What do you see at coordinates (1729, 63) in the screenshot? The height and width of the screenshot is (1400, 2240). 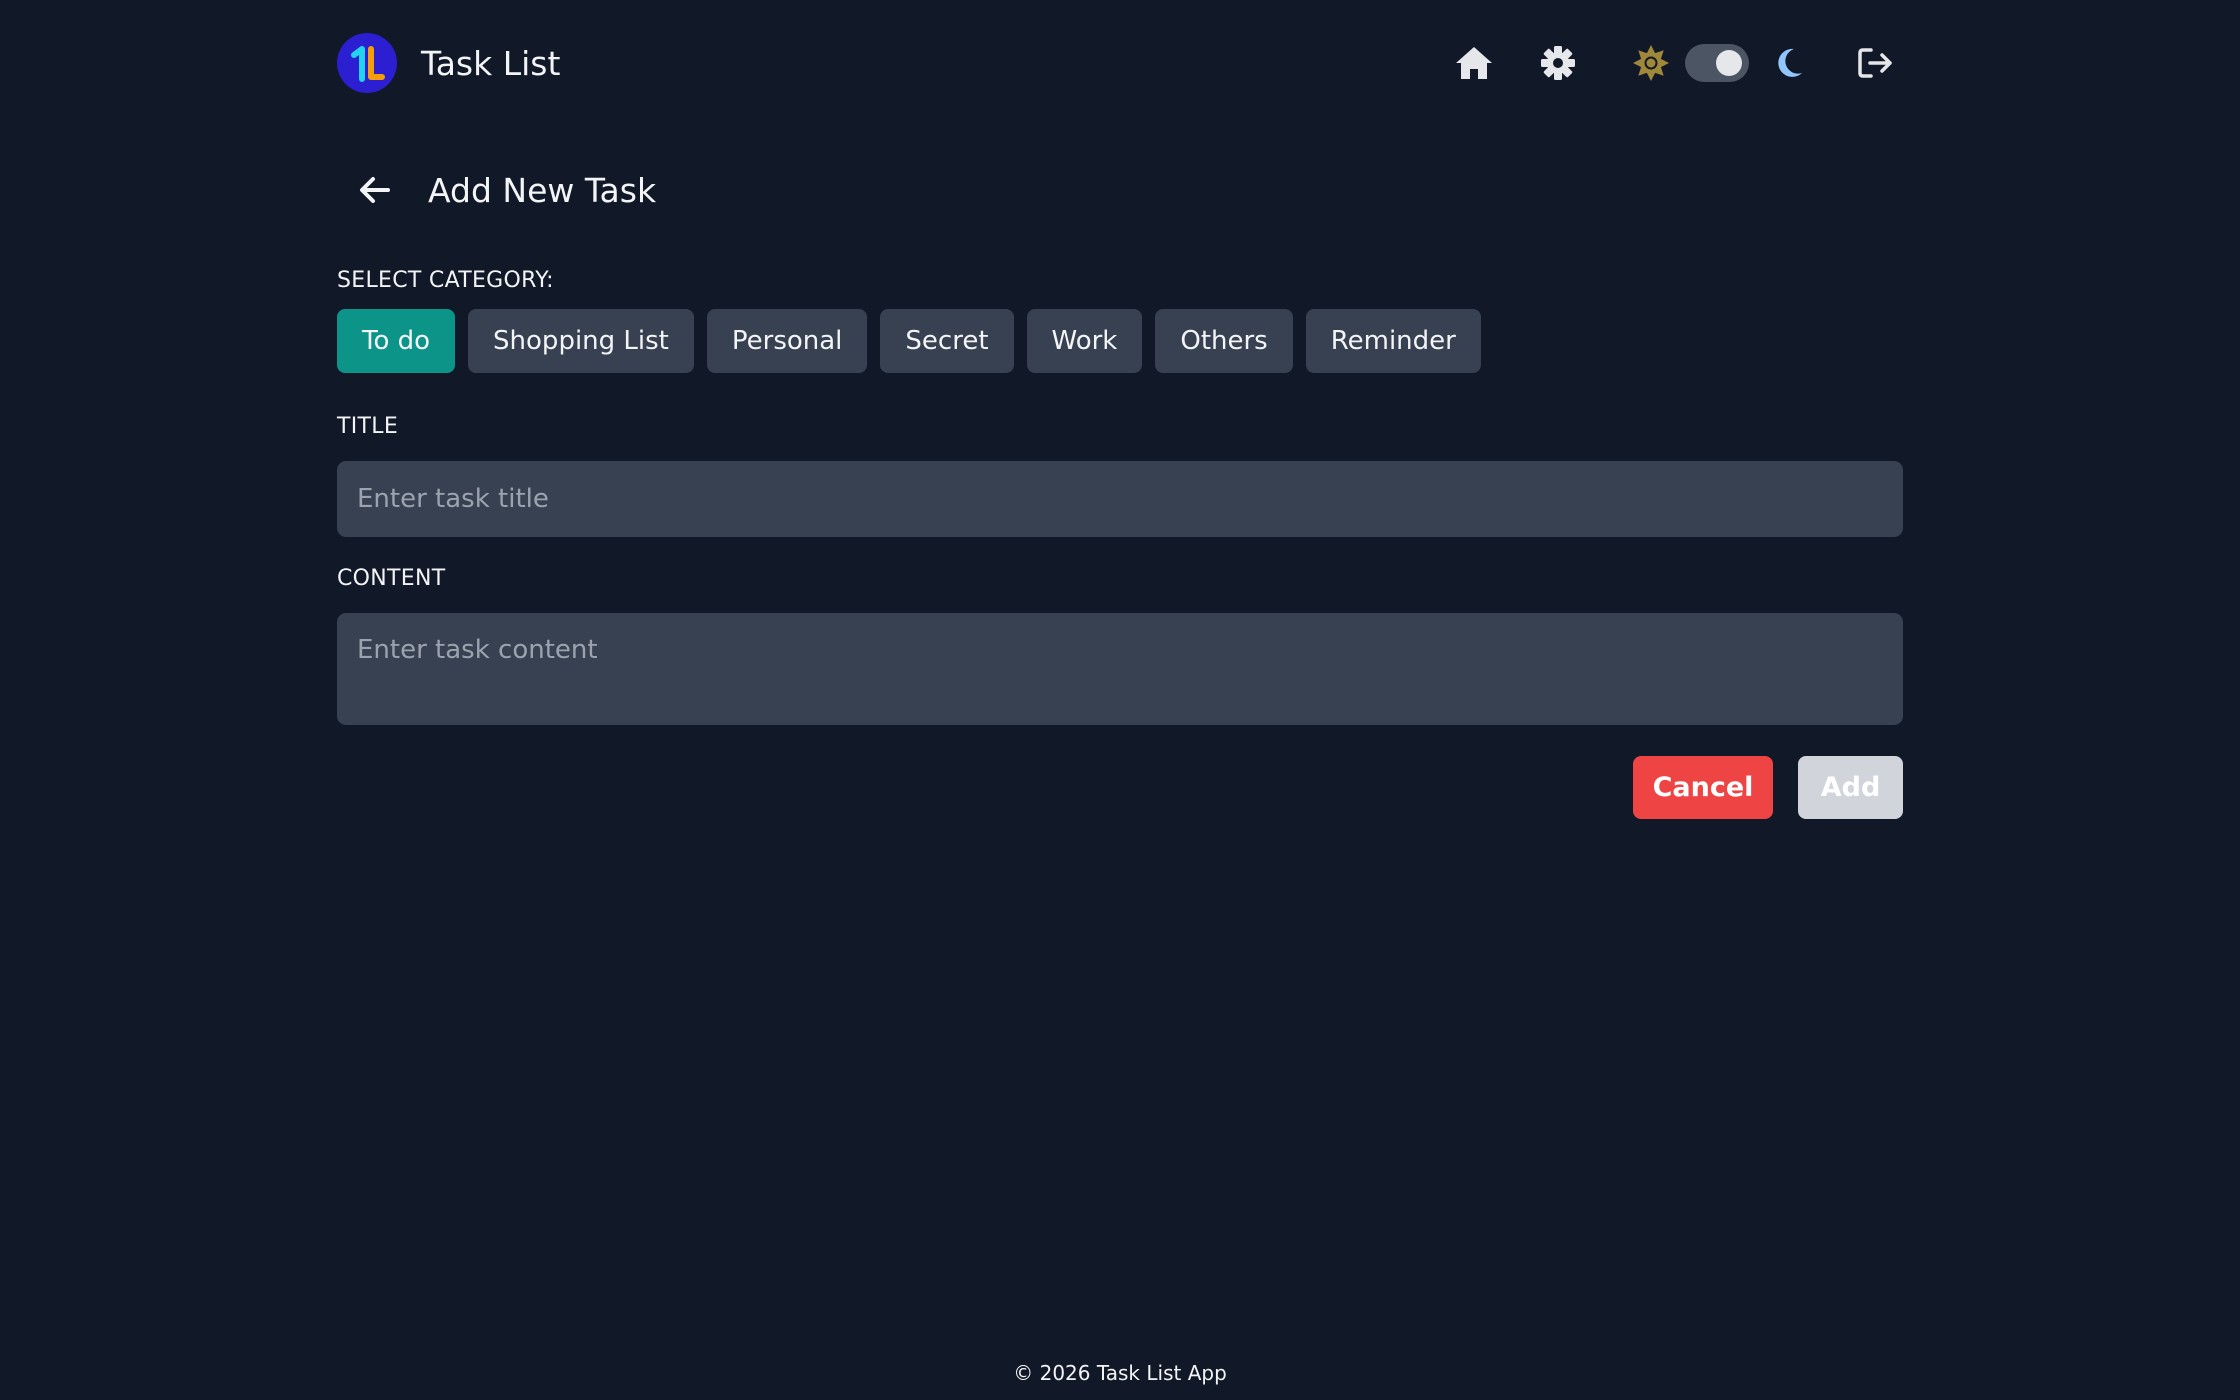 I see `toggle-knob` at bounding box center [1729, 63].